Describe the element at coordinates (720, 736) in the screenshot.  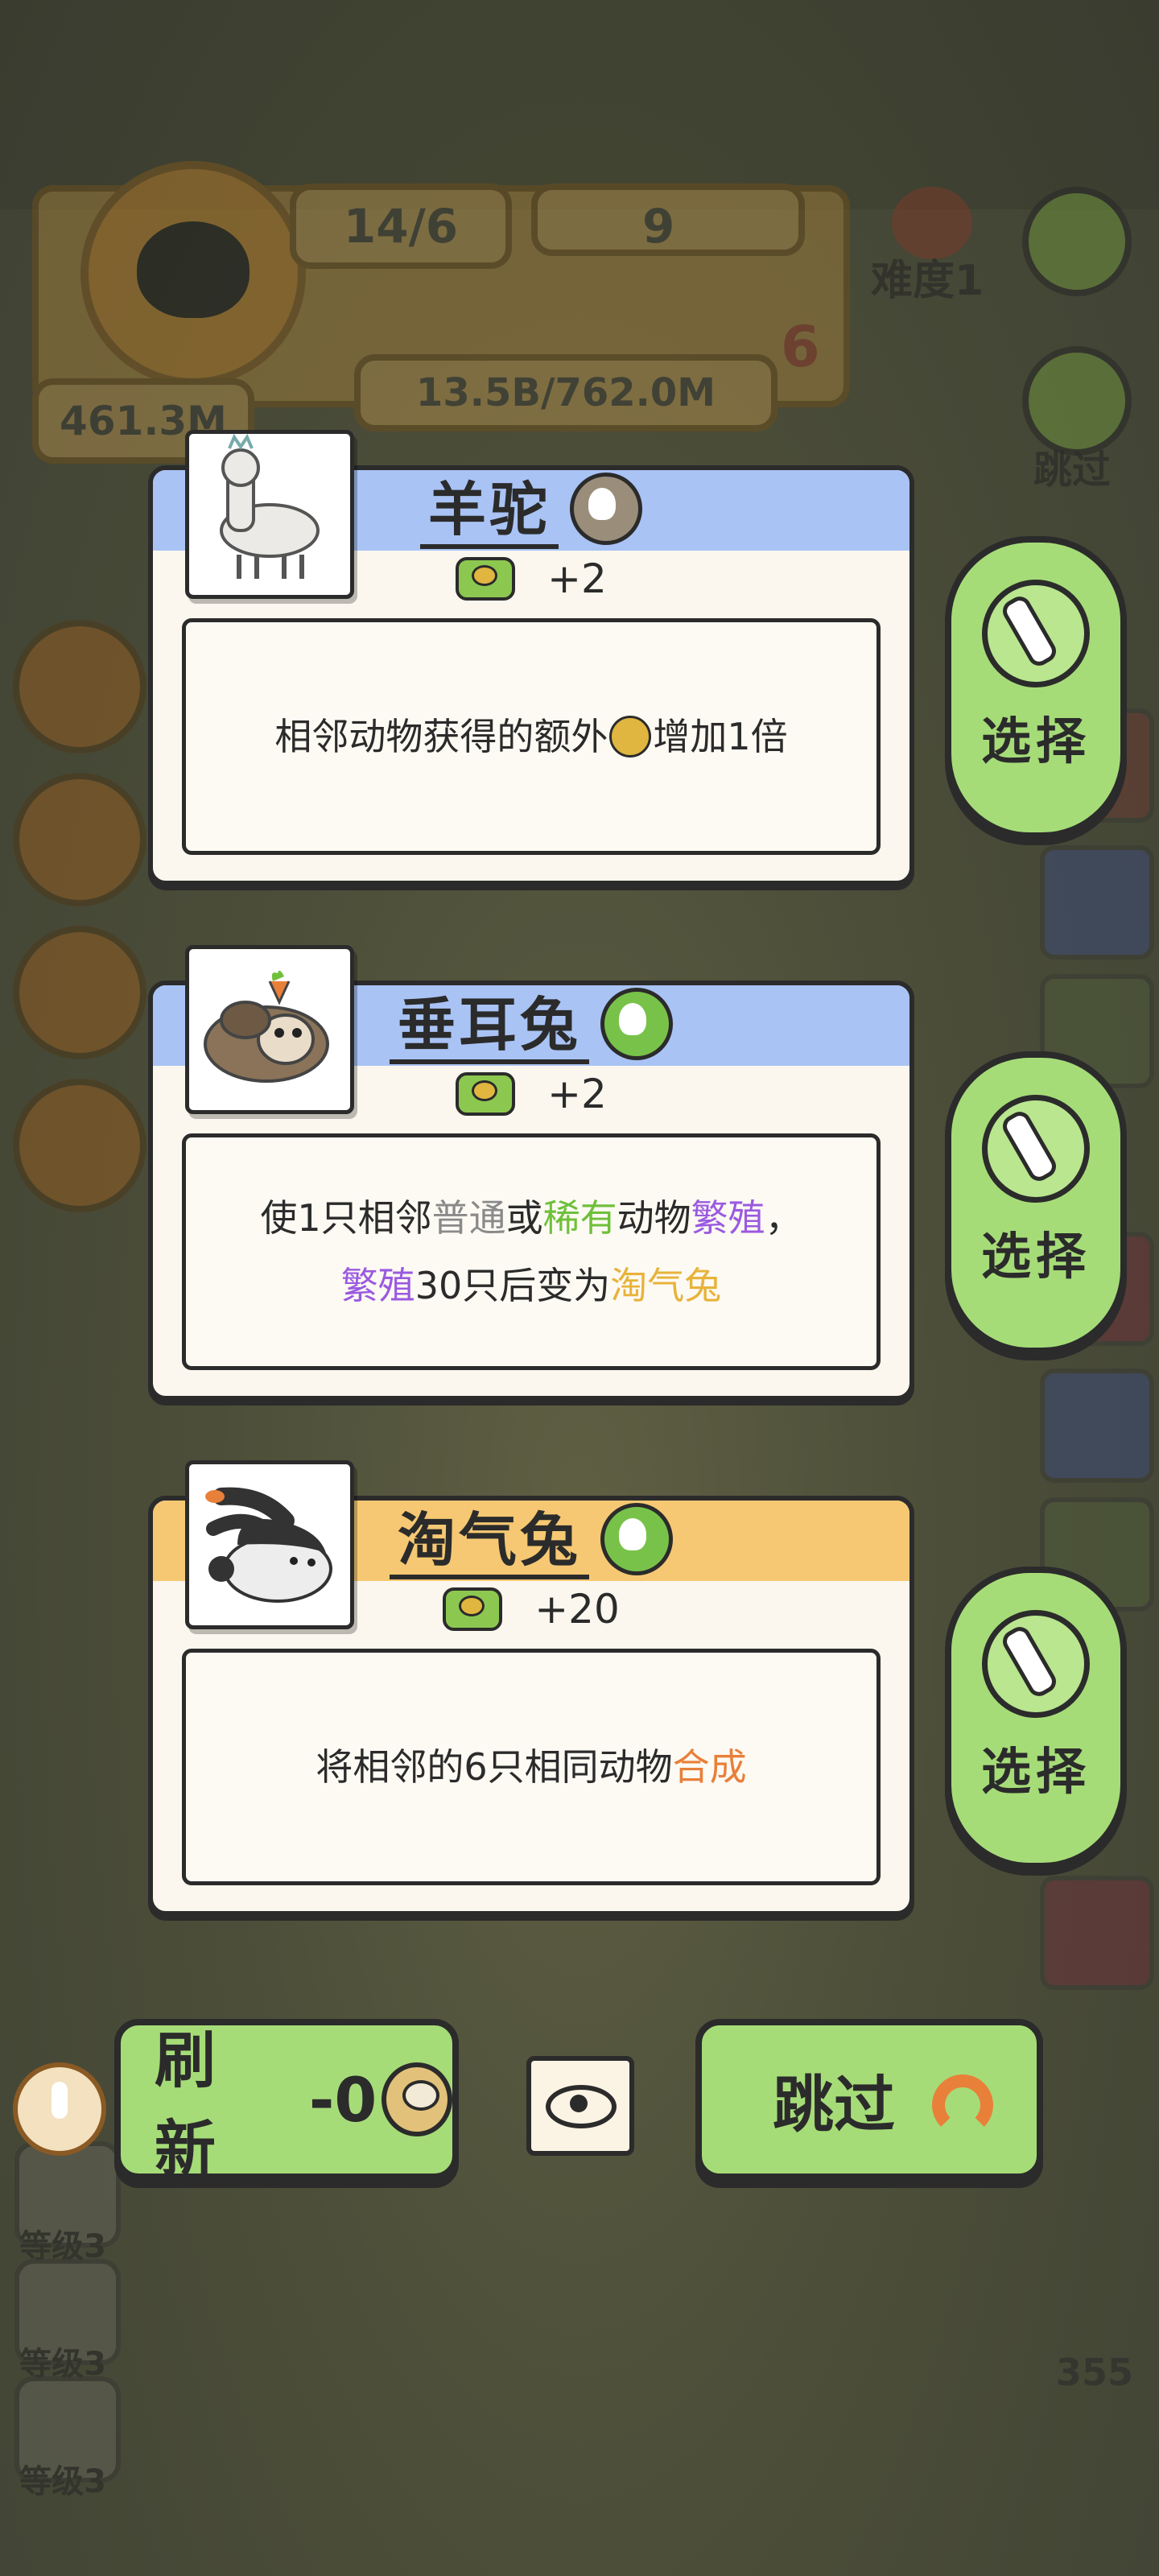
I see `desc-text: 增加1倍` at that location.